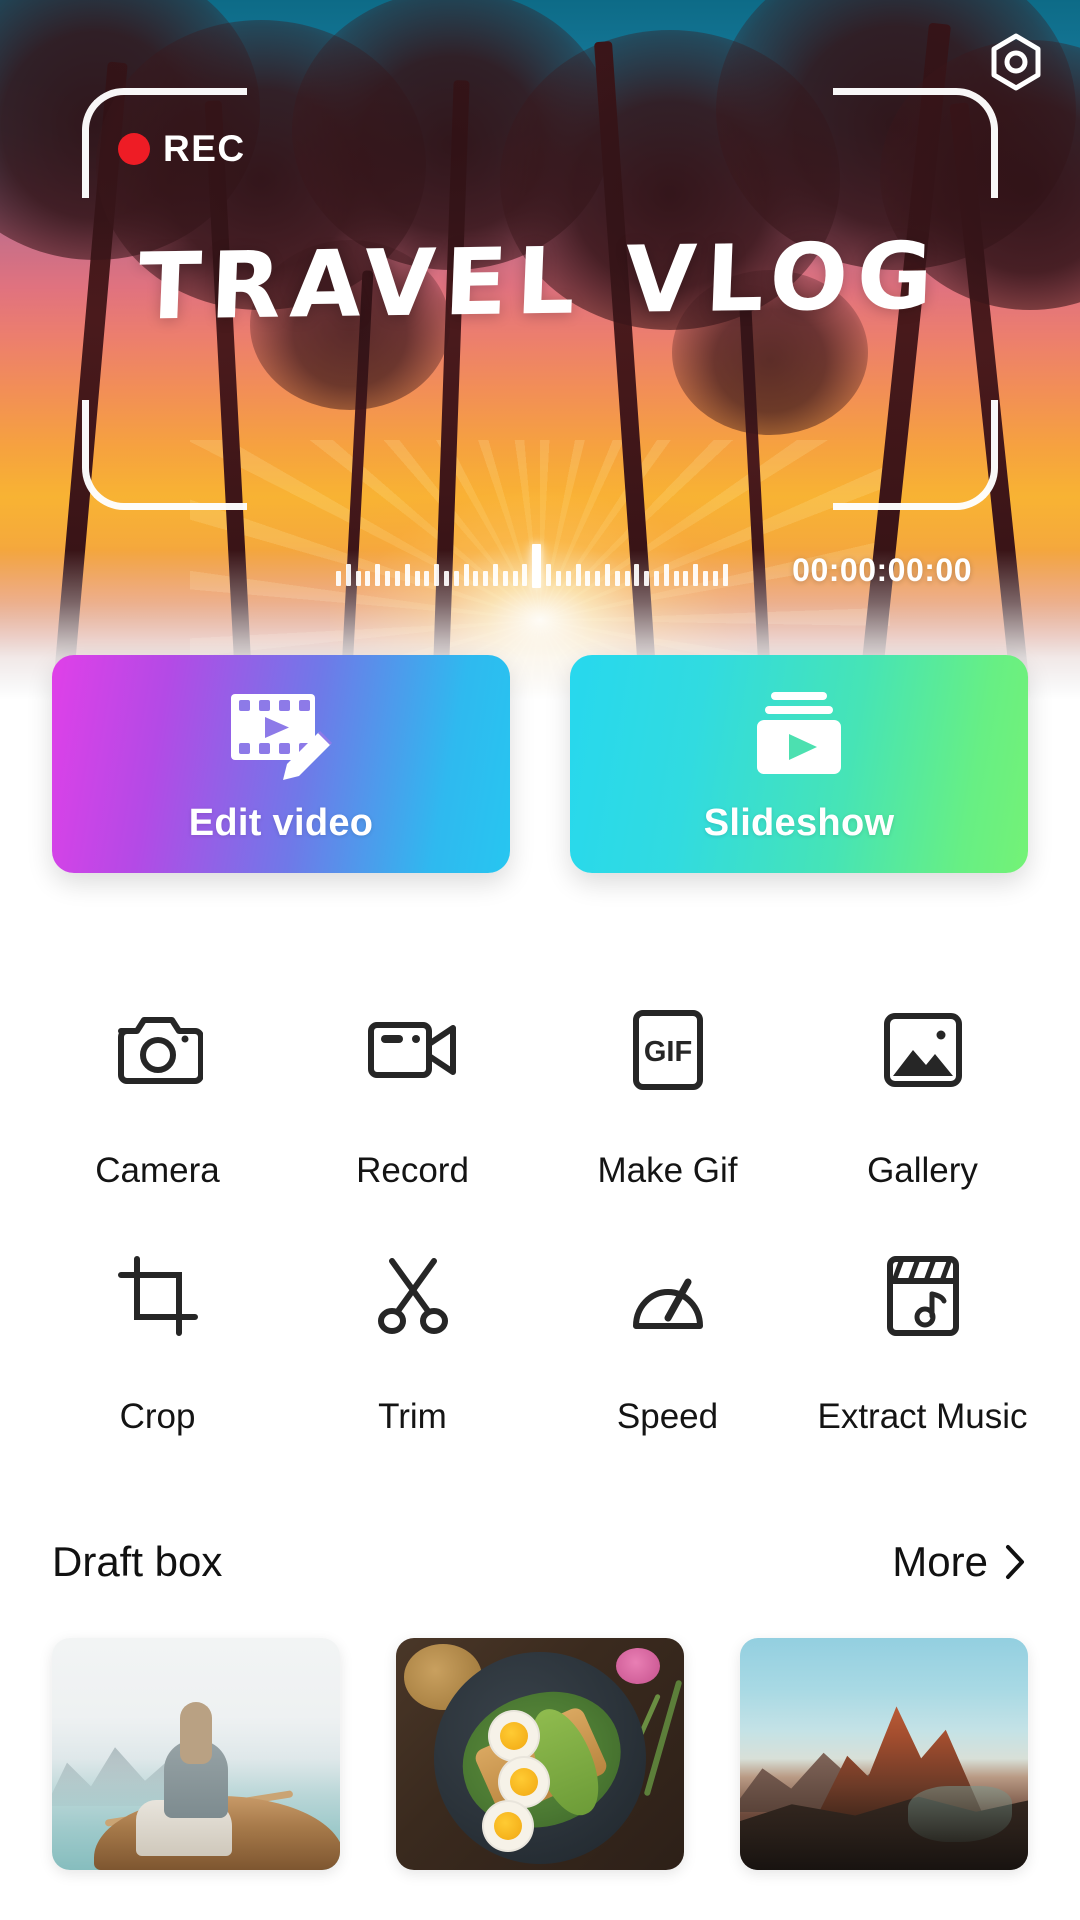 The width and height of the screenshot is (1080, 1920). What do you see at coordinates (1015, 1562) in the screenshot?
I see `chevron-right-icon` at bounding box center [1015, 1562].